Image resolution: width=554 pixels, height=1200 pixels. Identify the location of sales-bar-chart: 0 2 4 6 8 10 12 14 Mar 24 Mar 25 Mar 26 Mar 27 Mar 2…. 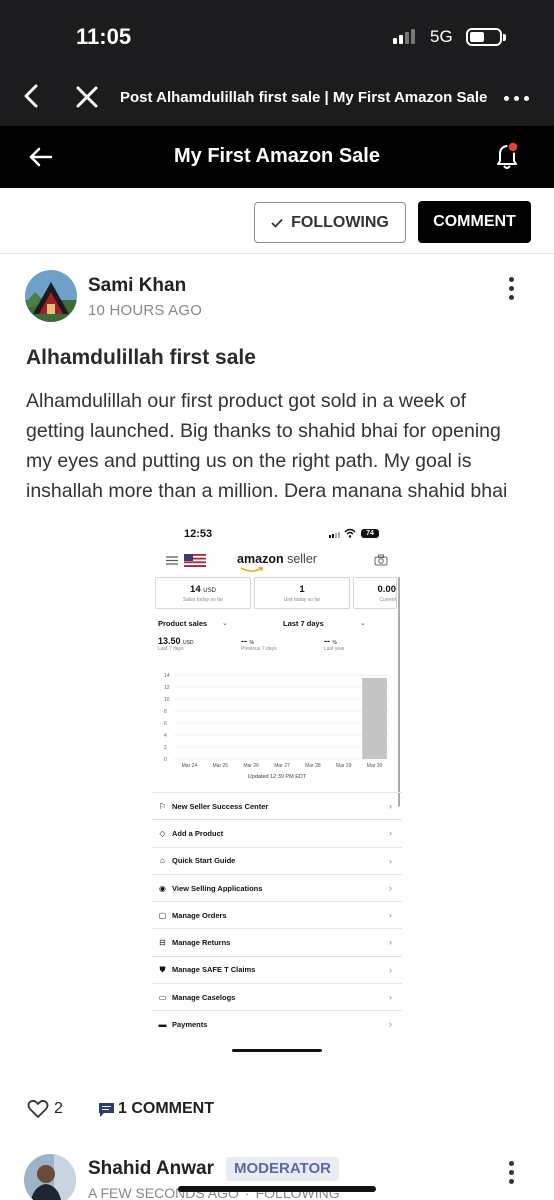
(277, 721).